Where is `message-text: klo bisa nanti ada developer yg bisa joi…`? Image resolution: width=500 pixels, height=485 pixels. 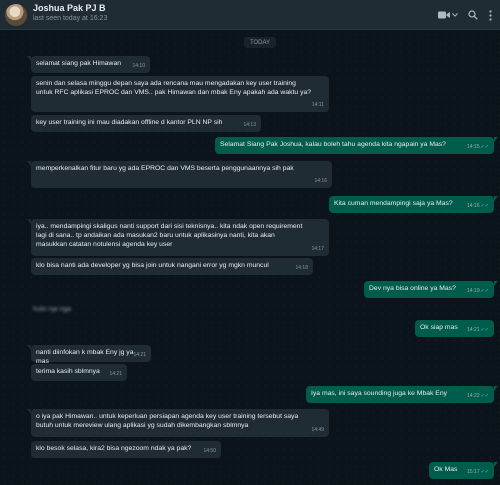 message-text: klo bisa nanti ada developer yg bisa joi… is located at coordinates (152, 265).